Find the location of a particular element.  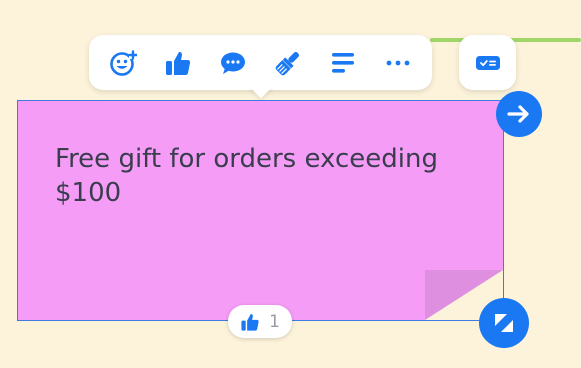

text-align-icon is located at coordinates (342, 62).